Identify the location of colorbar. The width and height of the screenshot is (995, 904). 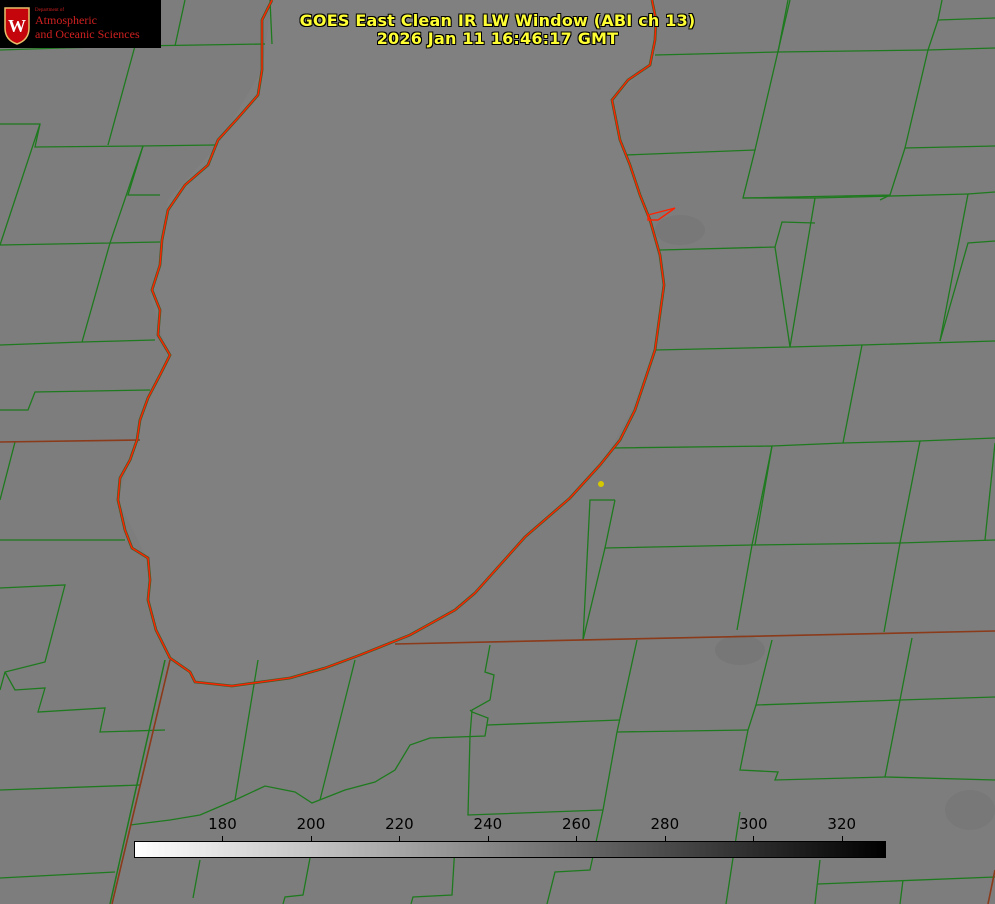
(510, 849).